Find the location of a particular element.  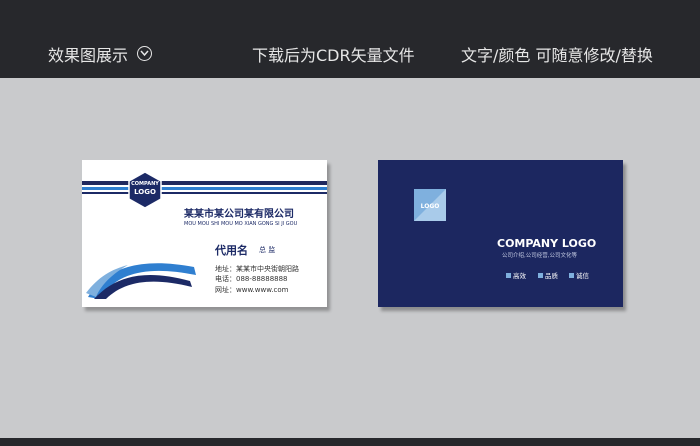

edit-info: 文字/颜色 可随意修改/替换 is located at coordinates (557, 55).